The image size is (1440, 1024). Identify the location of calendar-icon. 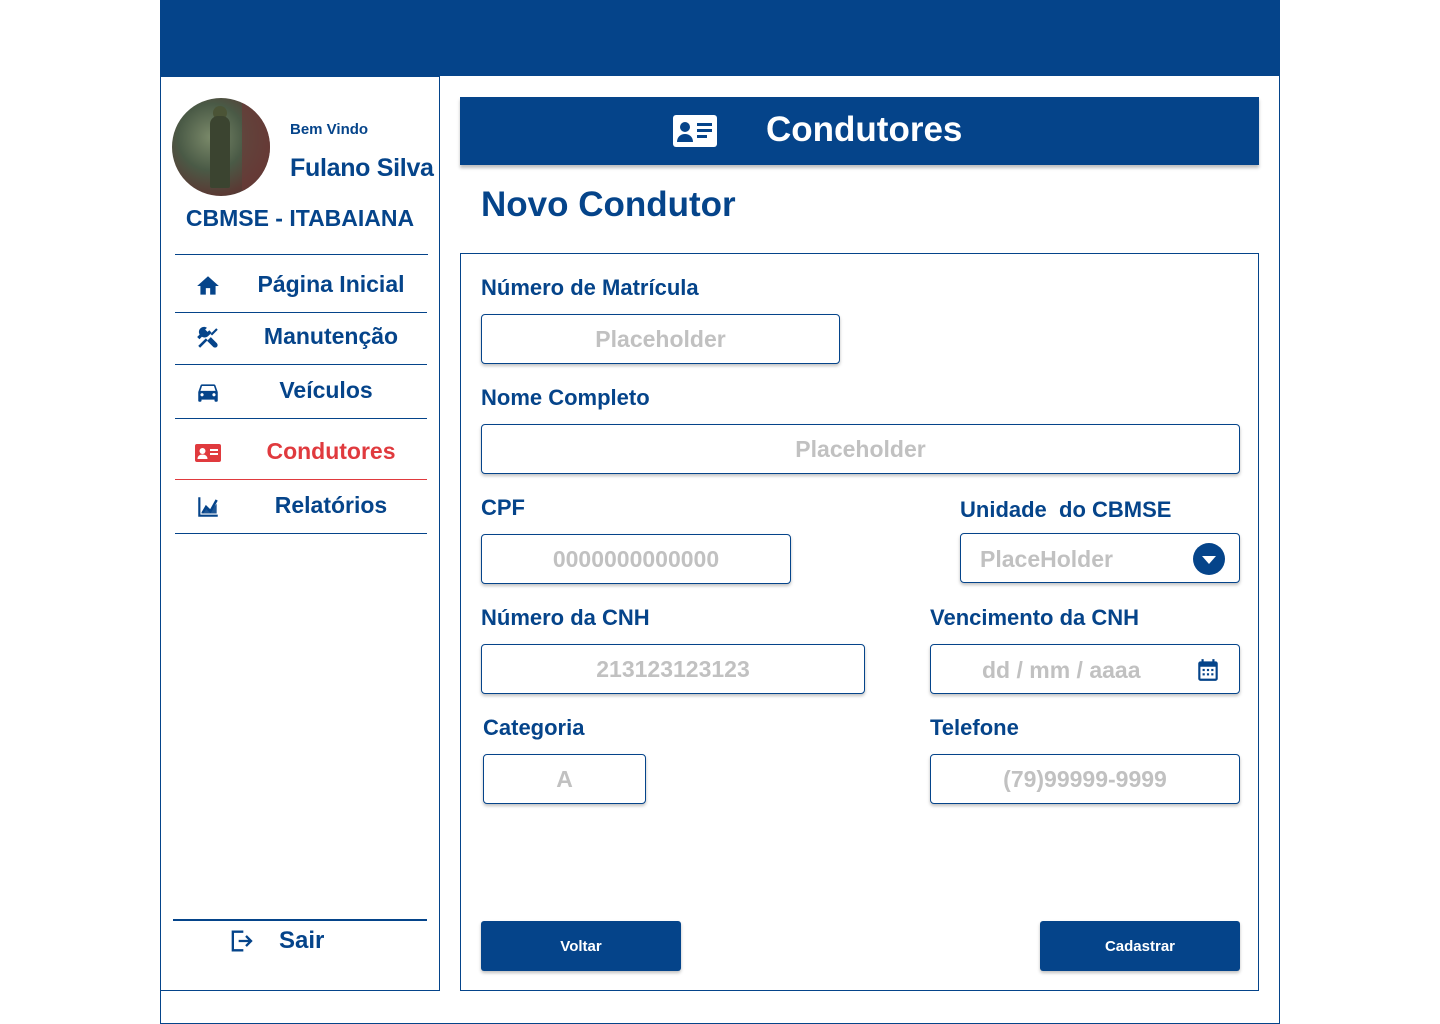
(1208, 670).